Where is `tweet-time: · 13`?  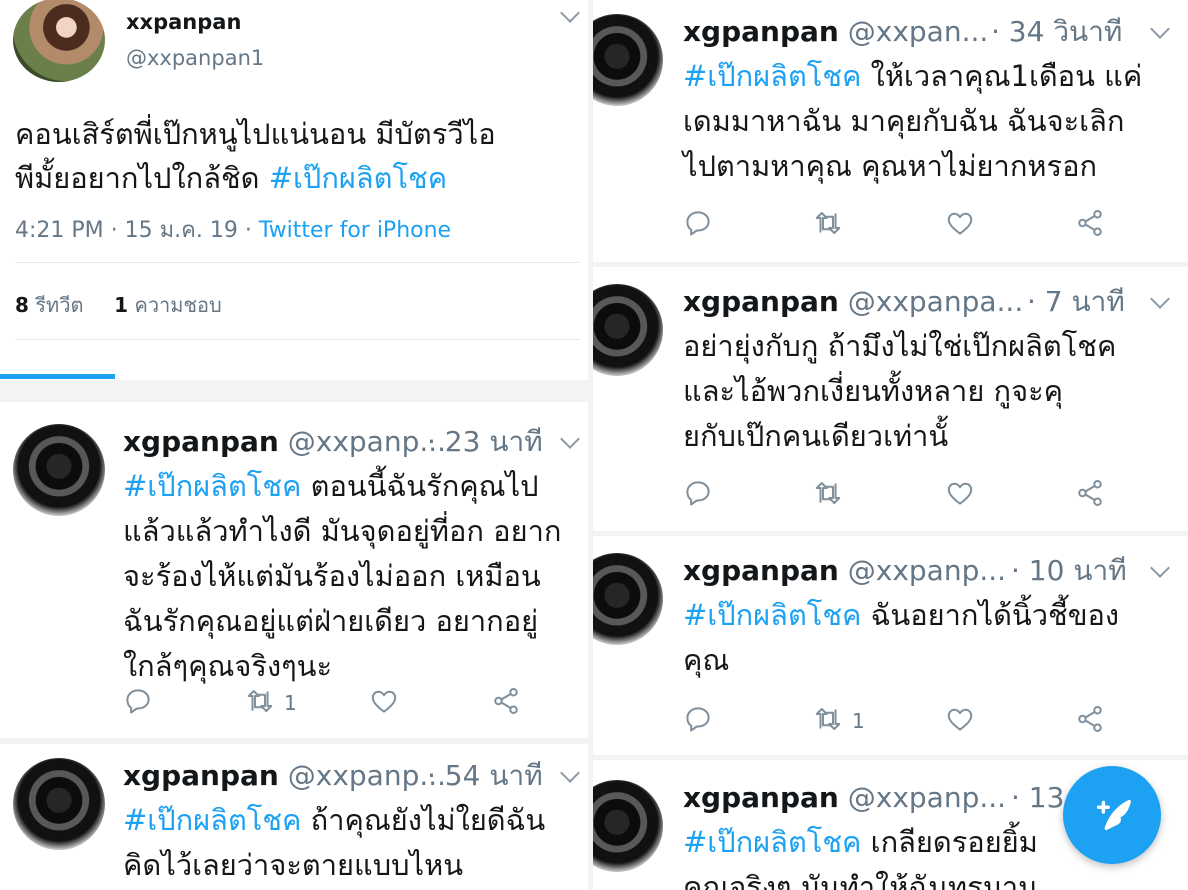
tweet-time: · 13 is located at coordinates (1038, 797).